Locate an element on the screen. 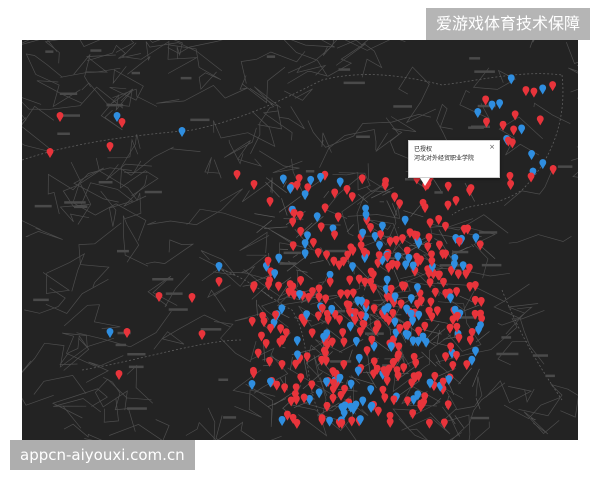 The width and height of the screenshot is (600, 480). close-icon: × is located at coordinates (492, 147).